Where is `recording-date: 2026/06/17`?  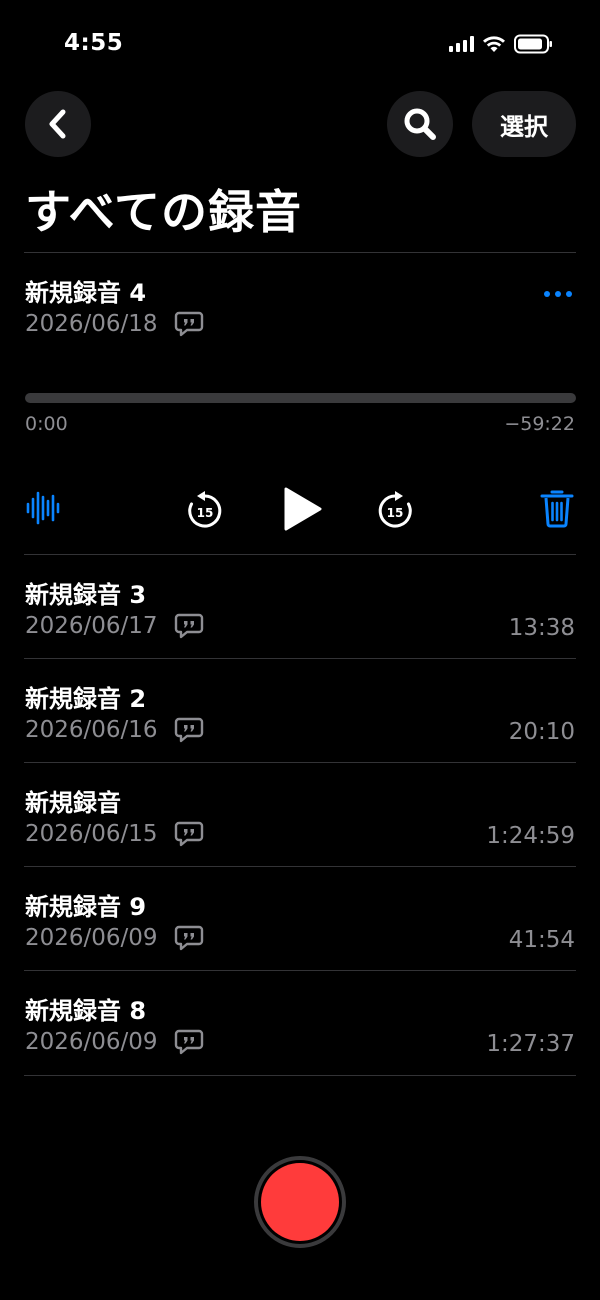 recording-date: 2026/06/17 is located at coordinates (91, 626).